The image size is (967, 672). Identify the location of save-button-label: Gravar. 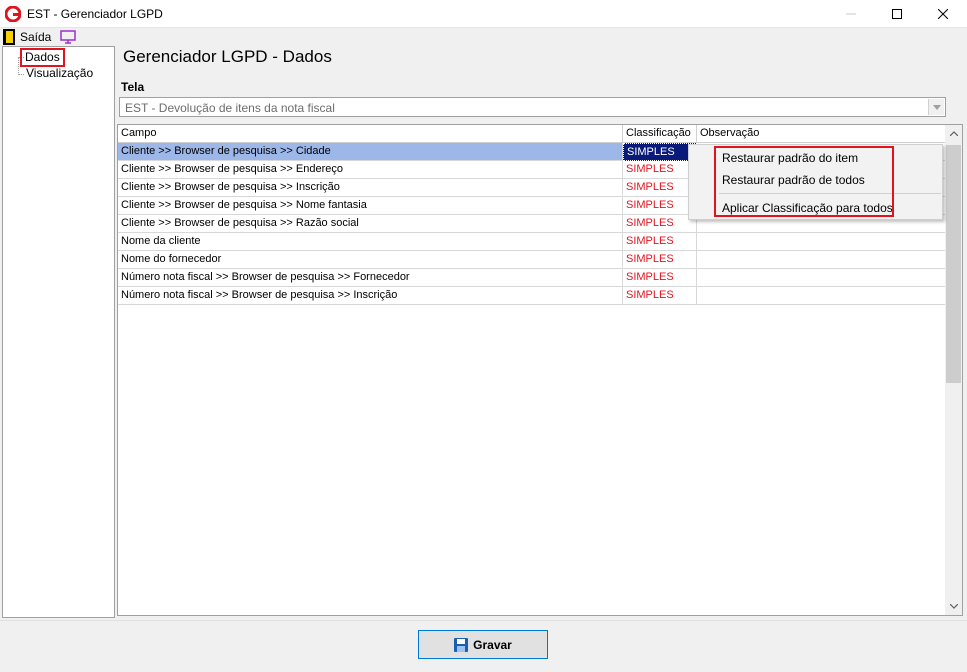
(492, 644).